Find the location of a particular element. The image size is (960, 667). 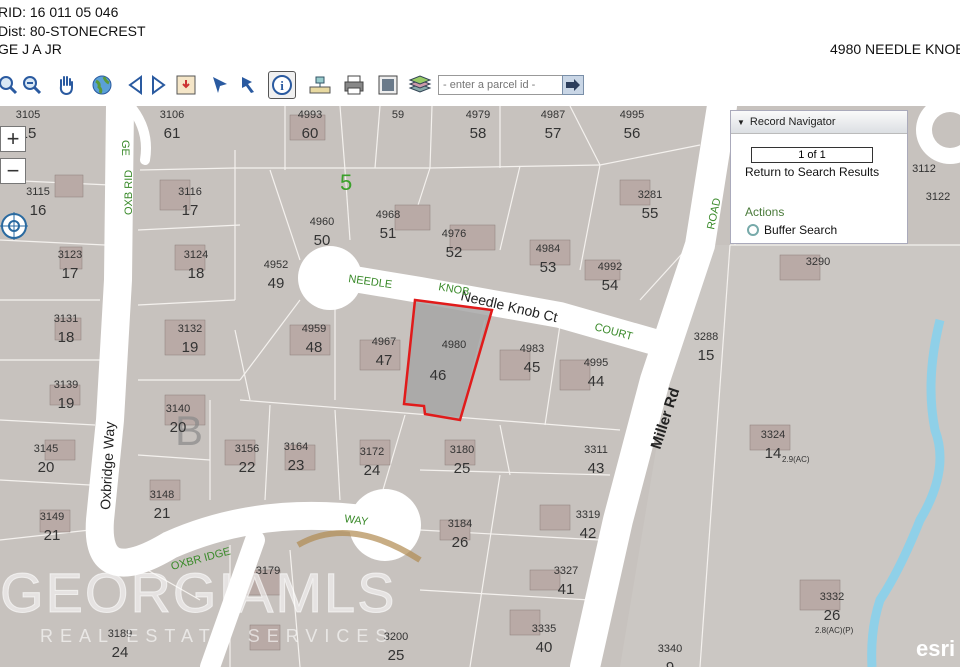

district-text: Dist: 80-STONECREST is located at coordinates (73, 31).